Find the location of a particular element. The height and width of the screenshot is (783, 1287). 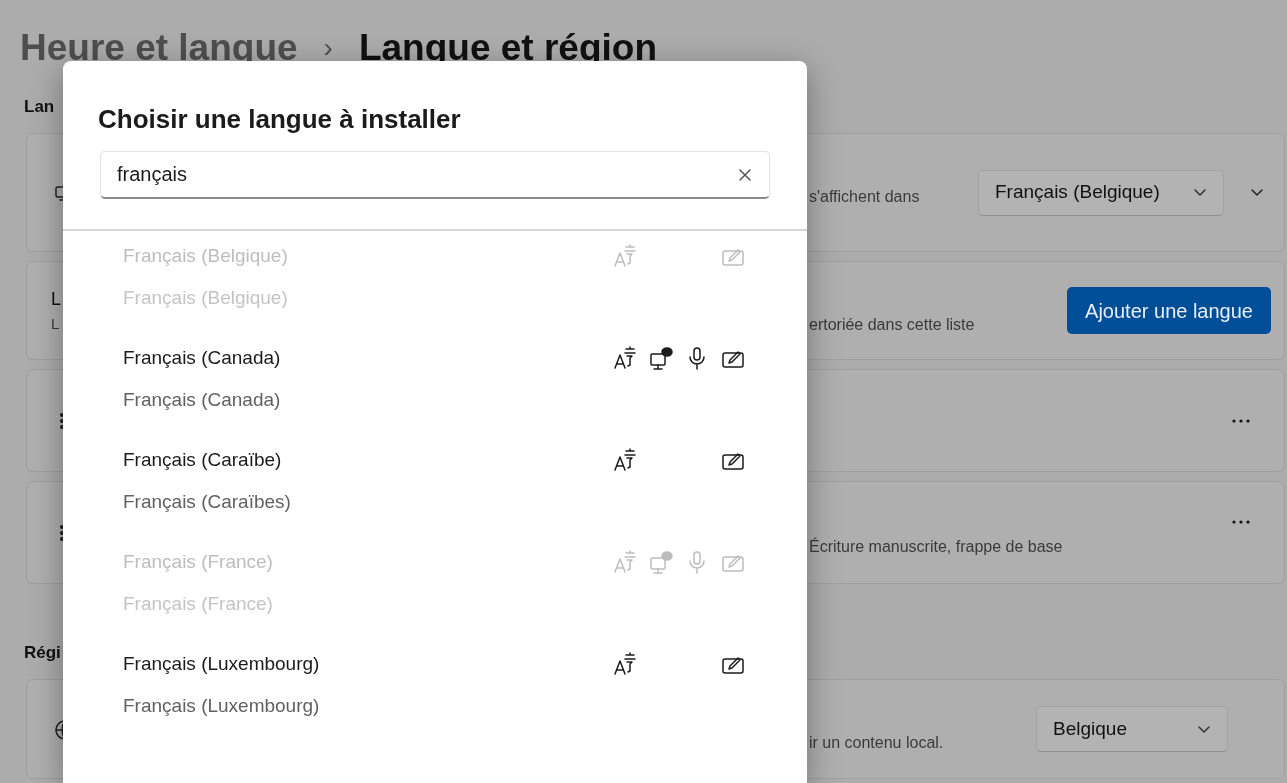

card-description: ir un contenu local. is located at coordinates (876, 742).